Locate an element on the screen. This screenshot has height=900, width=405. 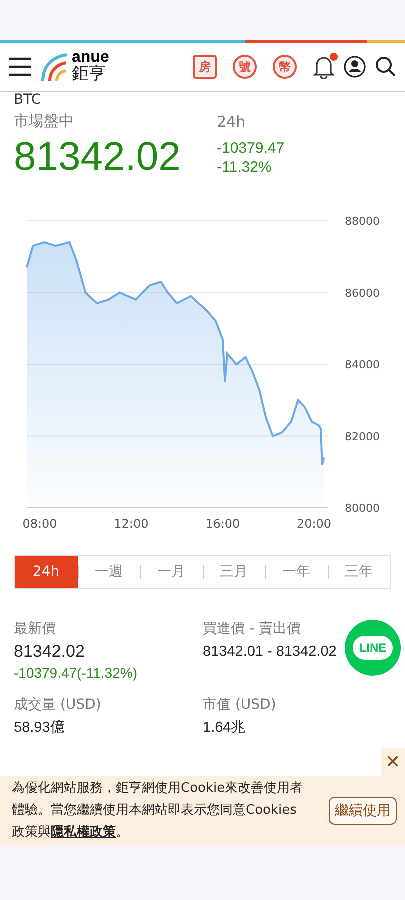
y-tick-label: 82000 is located at coordinates (362, 437).